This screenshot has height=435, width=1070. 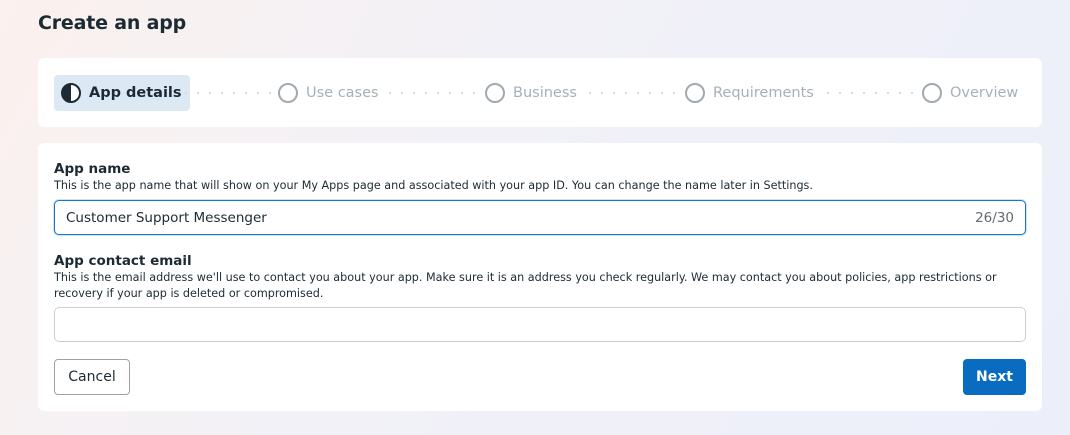 I want to click on step-business: Business, so click(x=531, y=93).